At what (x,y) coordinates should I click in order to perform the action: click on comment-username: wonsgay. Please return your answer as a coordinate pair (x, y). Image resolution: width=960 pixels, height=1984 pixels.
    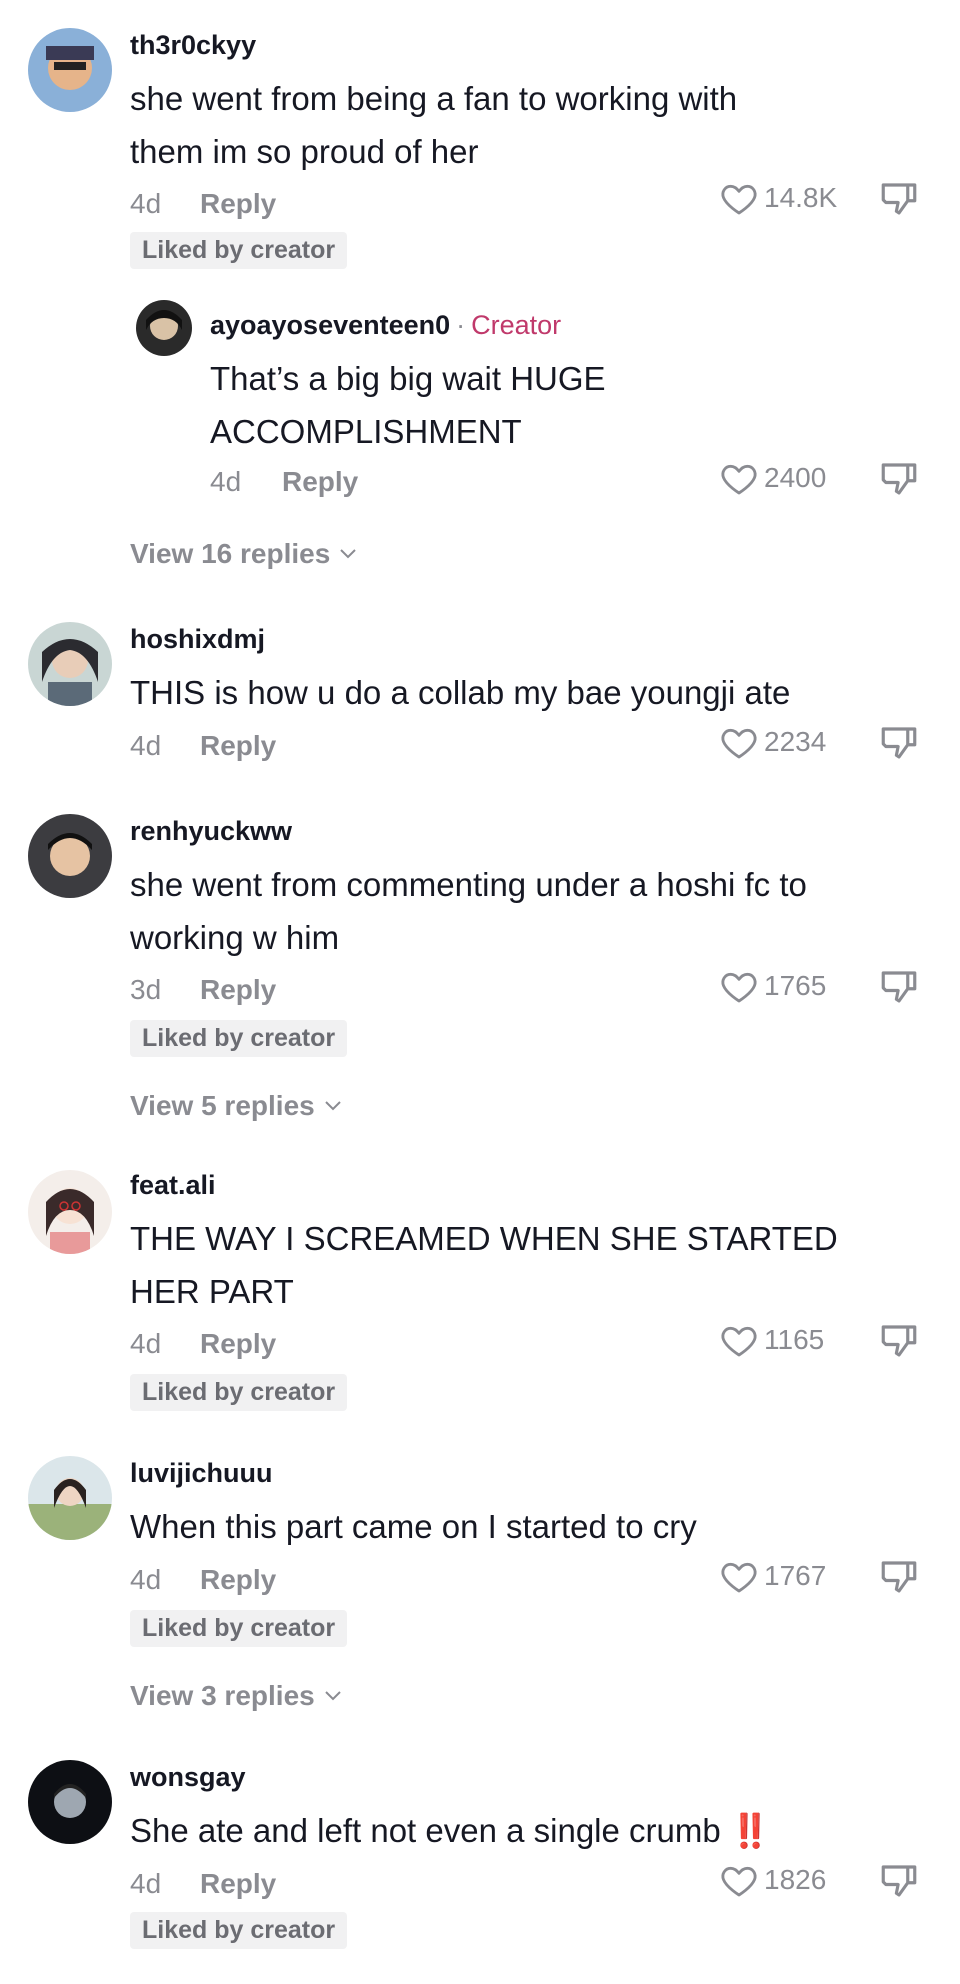
    Looking at the image, I should click on (188, 1777).